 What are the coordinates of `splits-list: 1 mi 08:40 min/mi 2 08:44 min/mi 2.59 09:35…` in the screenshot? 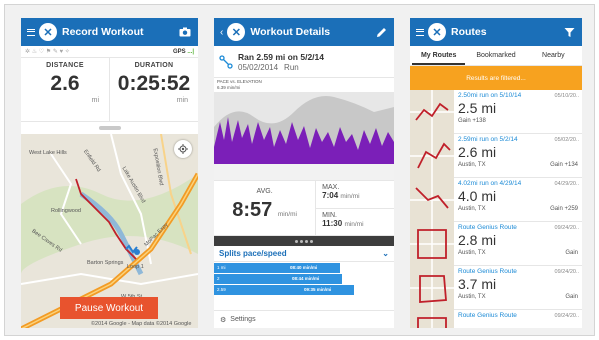 It's located at (304, 279).